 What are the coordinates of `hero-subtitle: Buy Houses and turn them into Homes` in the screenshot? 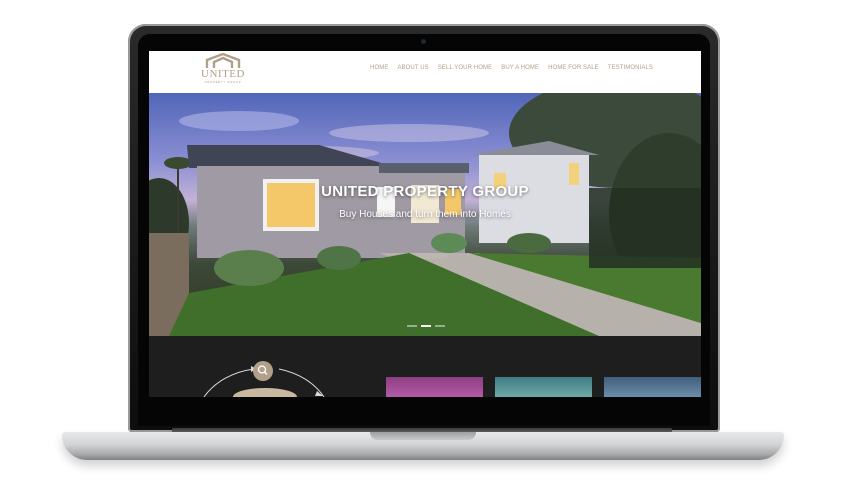 It's located at (425, 214).